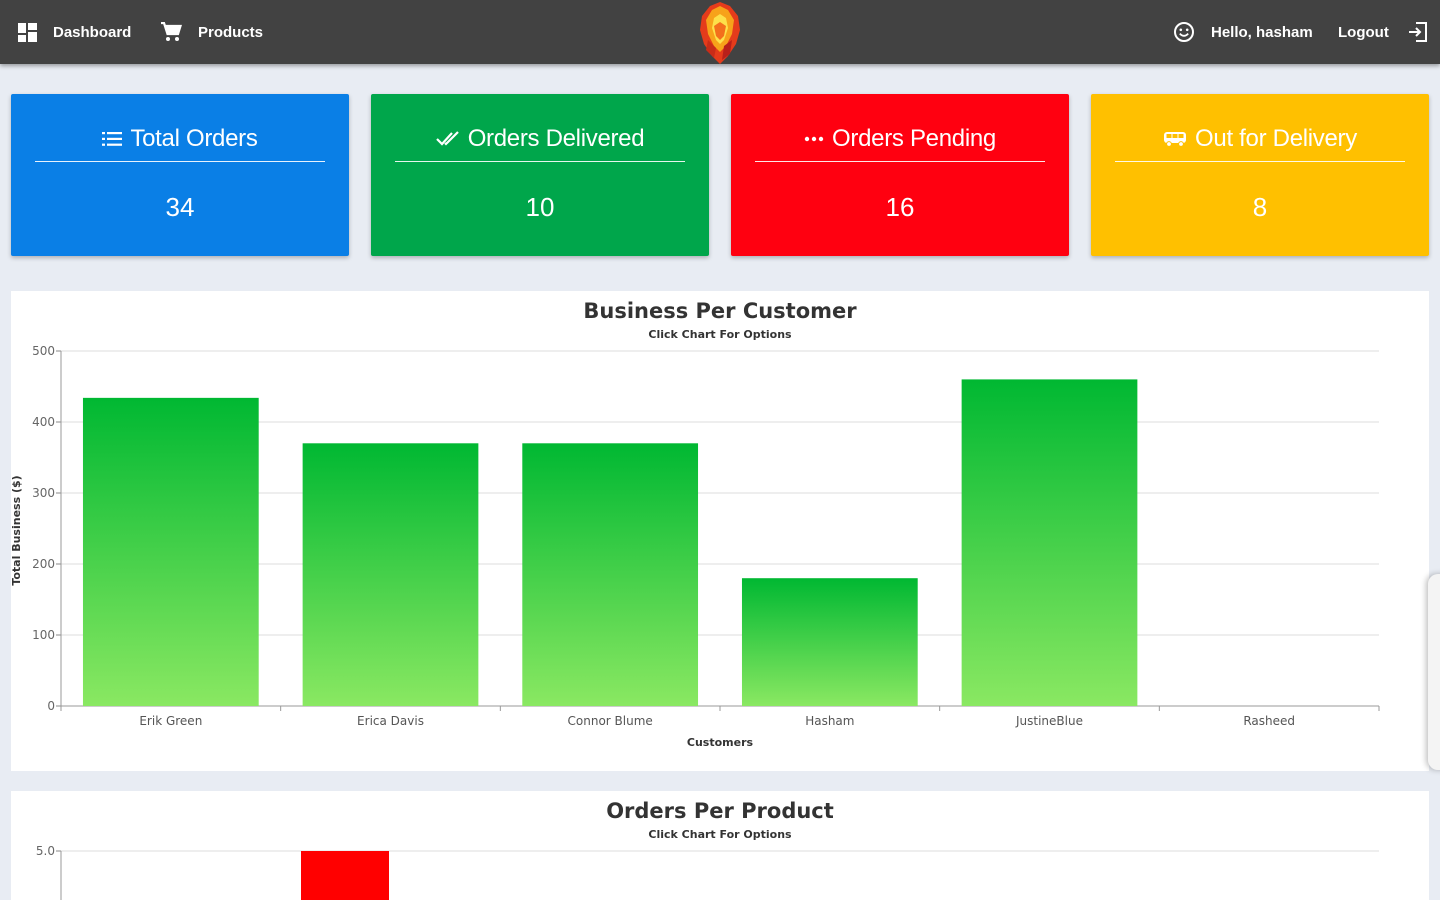 Image resolution: width=1440 pixels, height=900 pixels. What do you see at coordinates (27, 32) in the screenshot?
I see `grid-icon` at bounding box center [27, 32].